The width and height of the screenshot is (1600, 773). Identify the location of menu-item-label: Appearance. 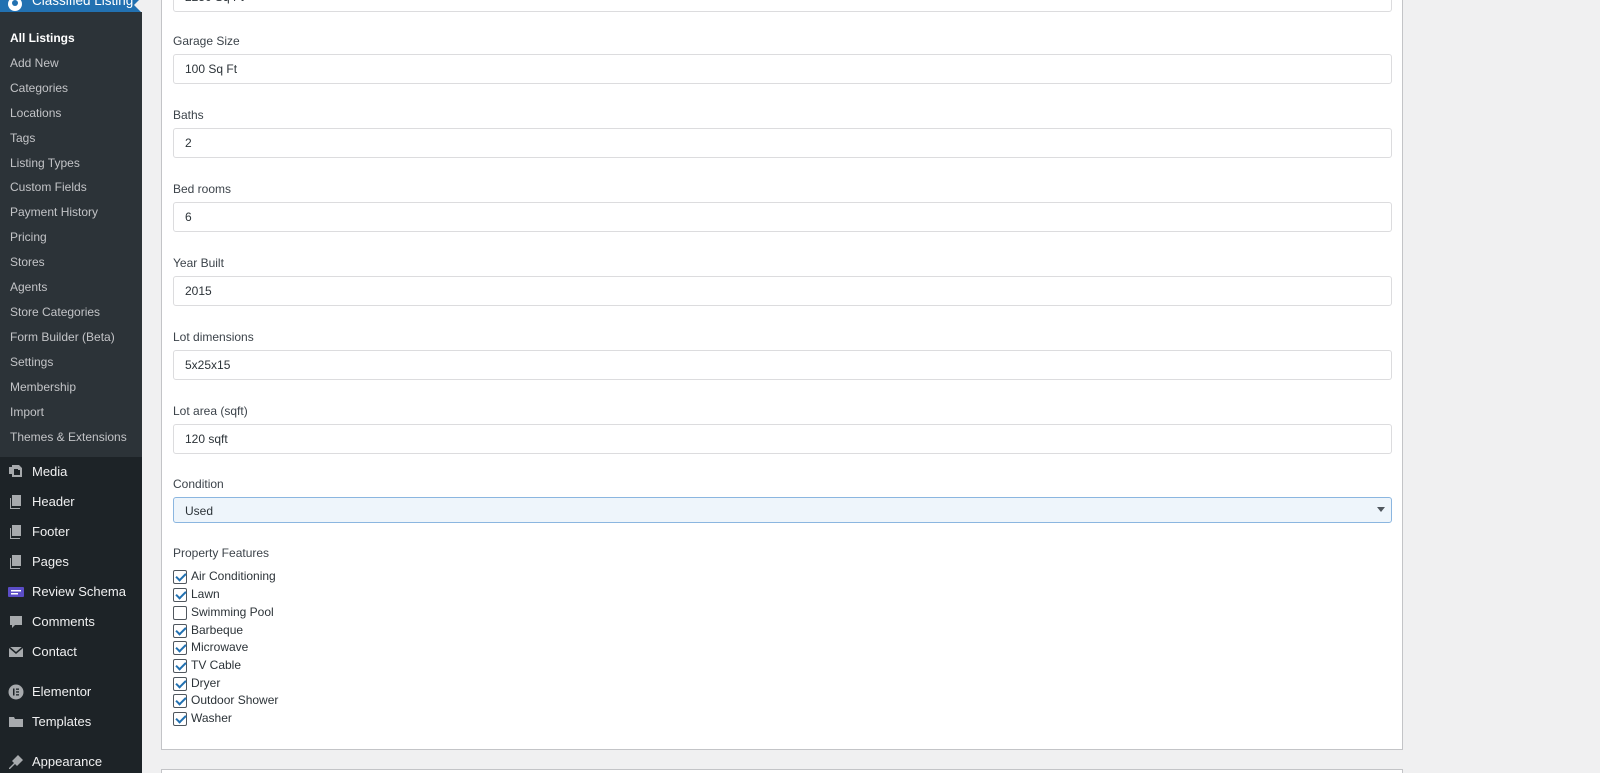
(67, 761).